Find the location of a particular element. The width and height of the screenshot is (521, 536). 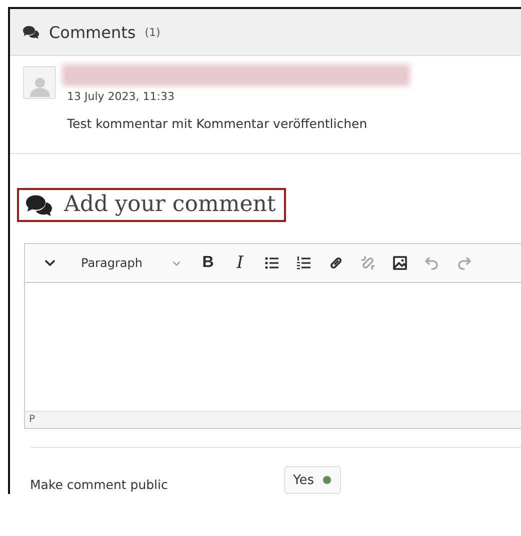

broken-link-icon is located at coordinates (368, 263).